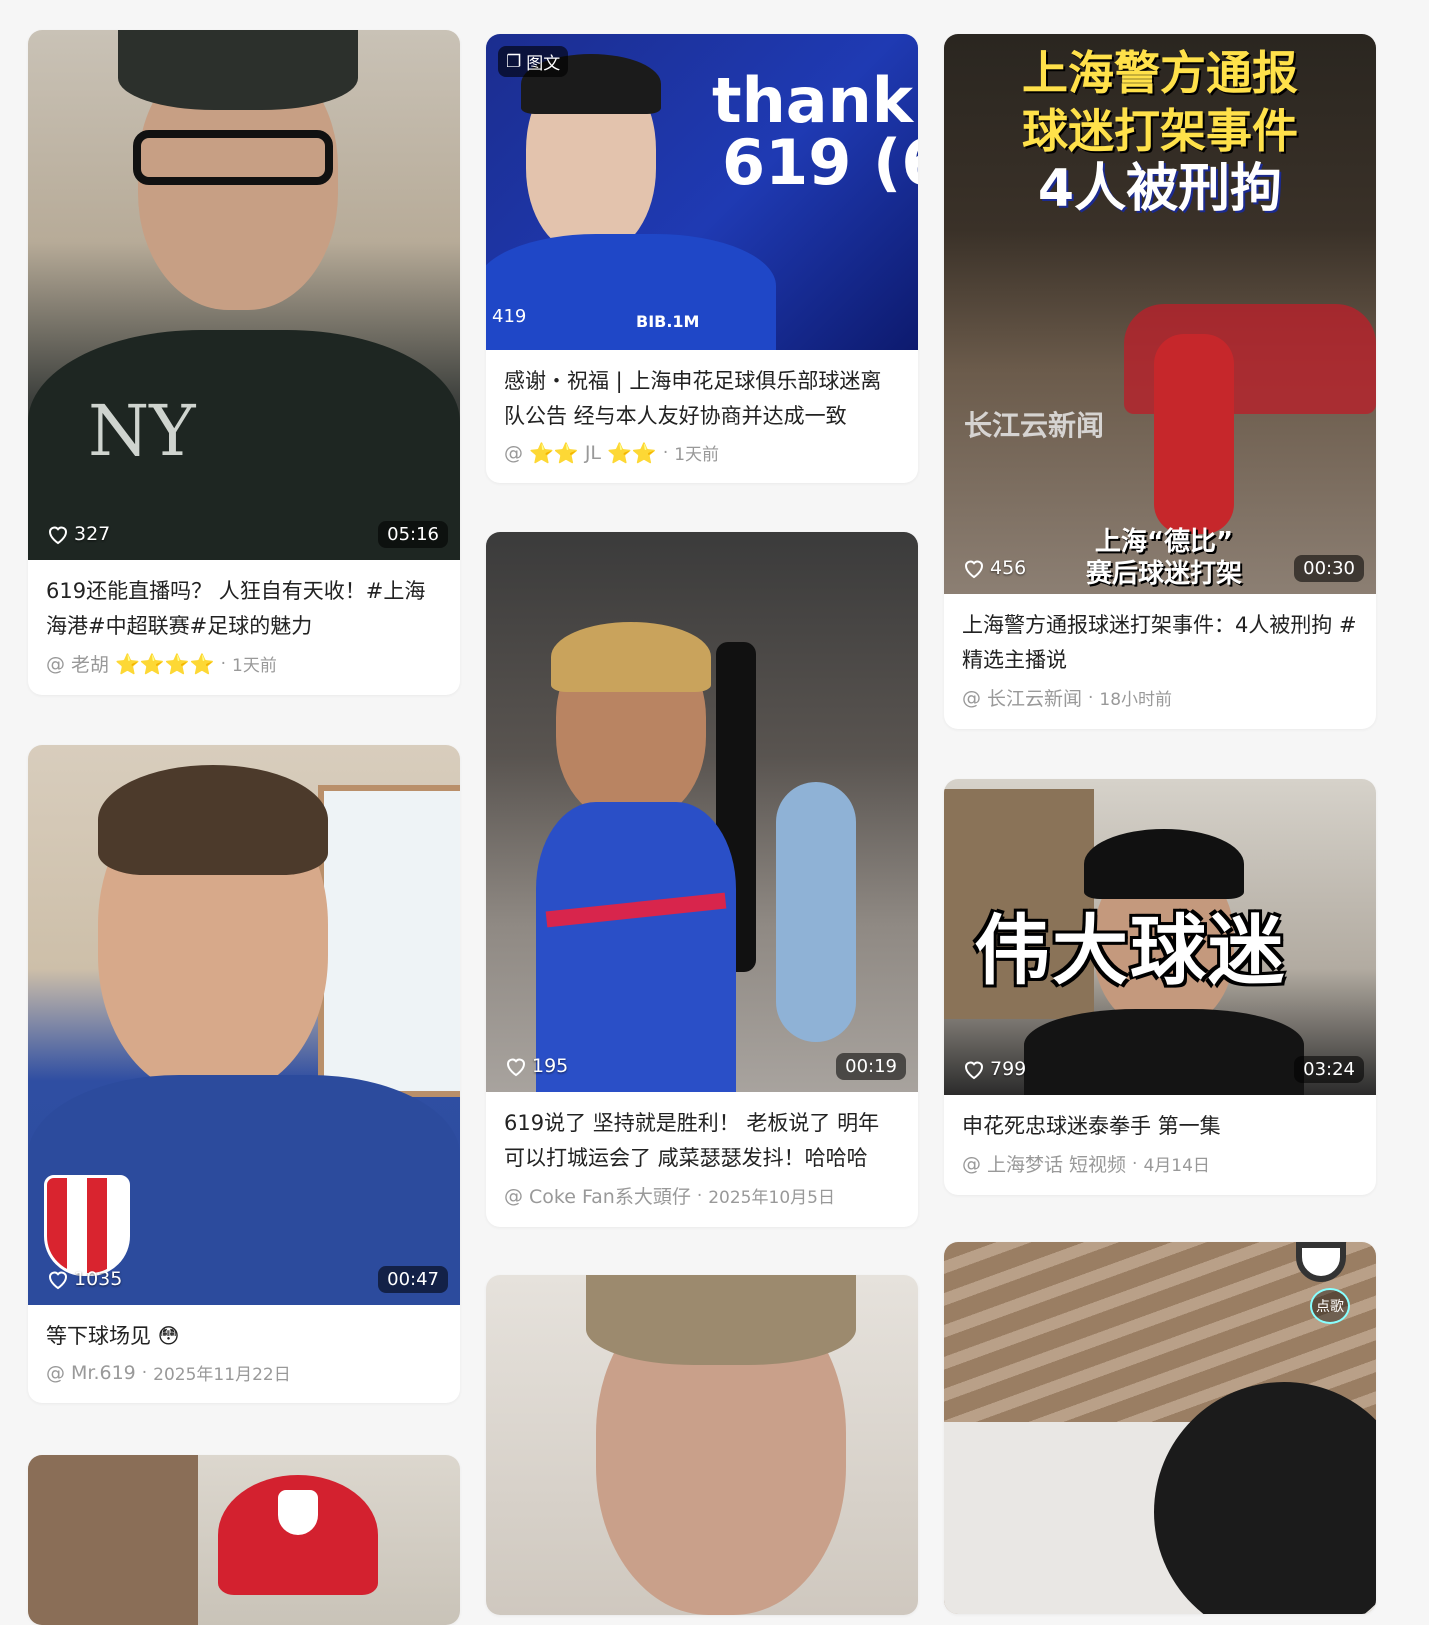  I want to click on post-time: 2025年11月22日, so click(222, 1375).